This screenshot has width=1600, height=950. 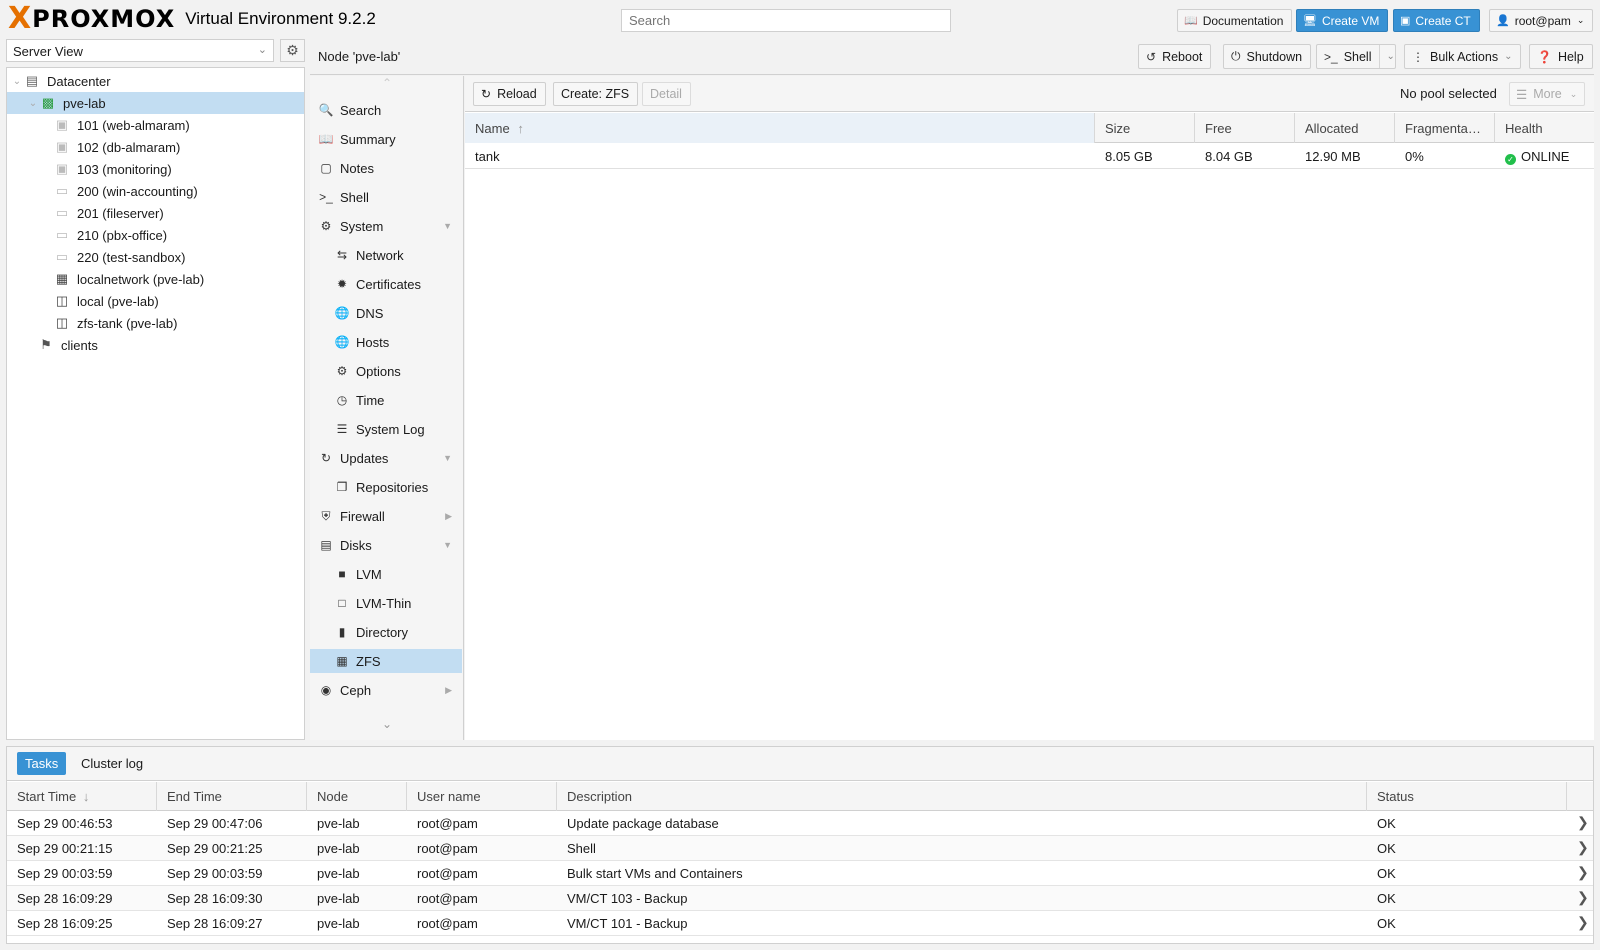 What do you see at coordinates (373, 342) in the screenshot?
I see `menu-label: Hosts` at bounding box center [373, 342].